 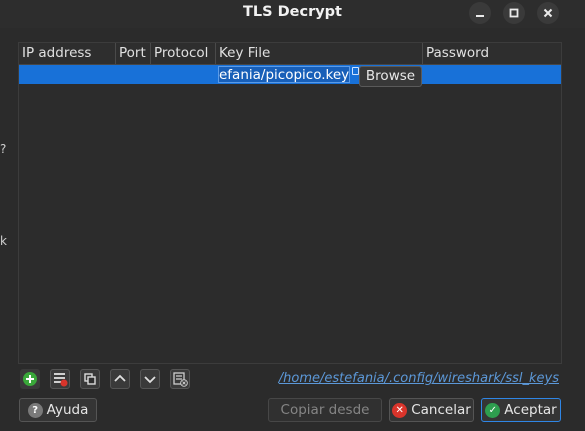 I want to click on window-title: TLS Decrypt, so click(x=292, y=12).